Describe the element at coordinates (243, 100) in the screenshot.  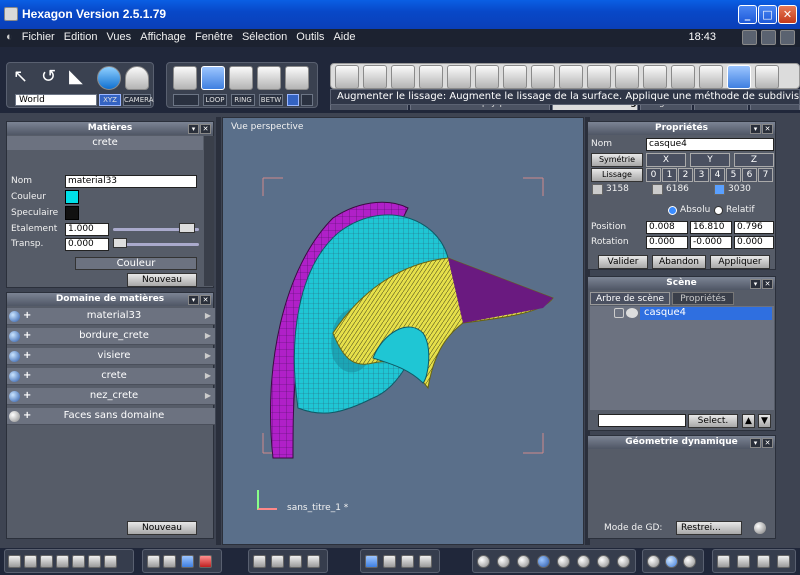
I see `ring-button: RING` at that location.